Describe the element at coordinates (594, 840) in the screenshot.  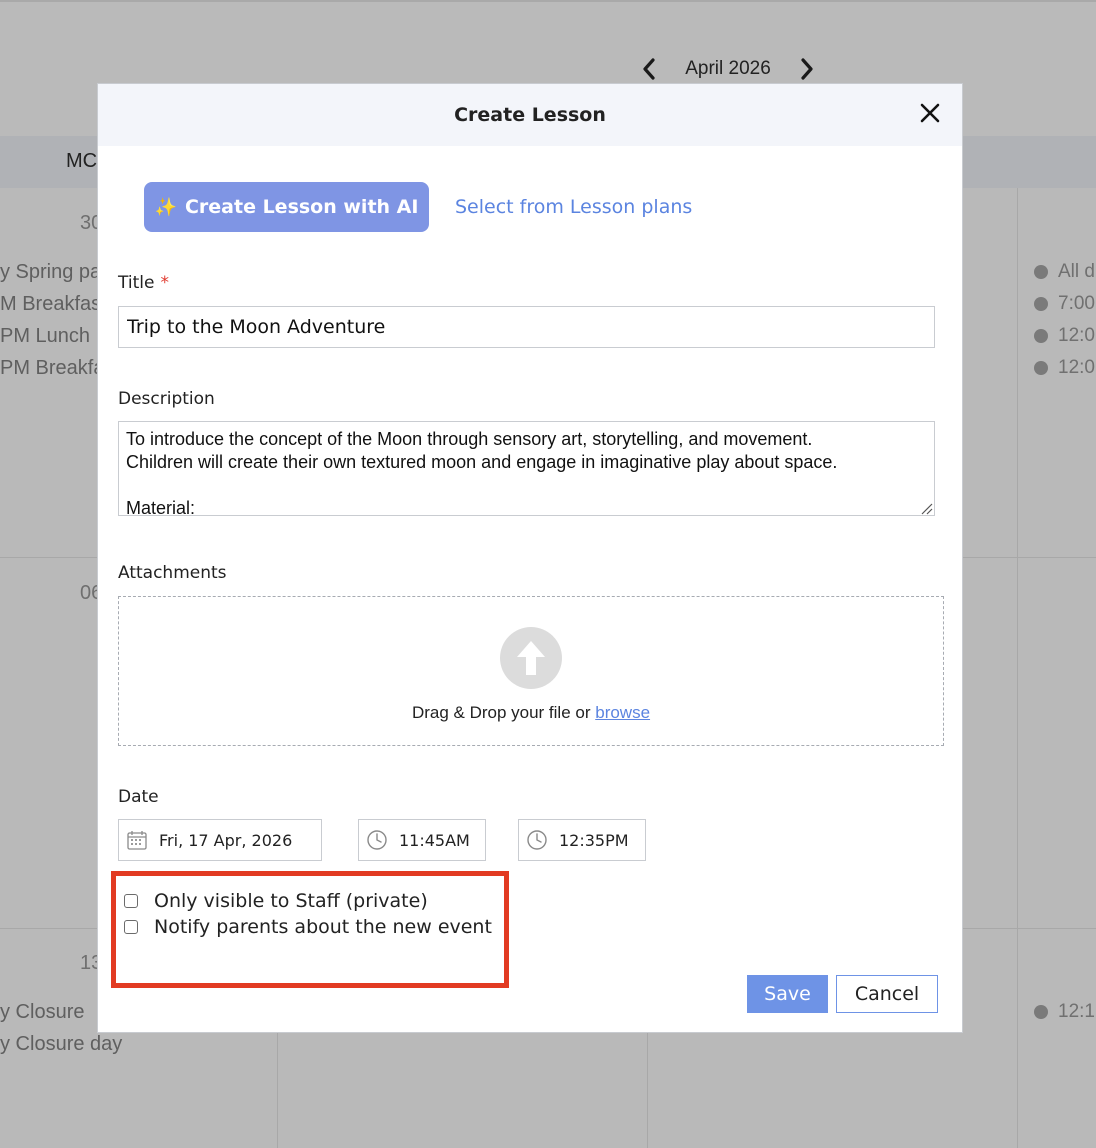
I see `end-time-value: 12:35PM` at that location.